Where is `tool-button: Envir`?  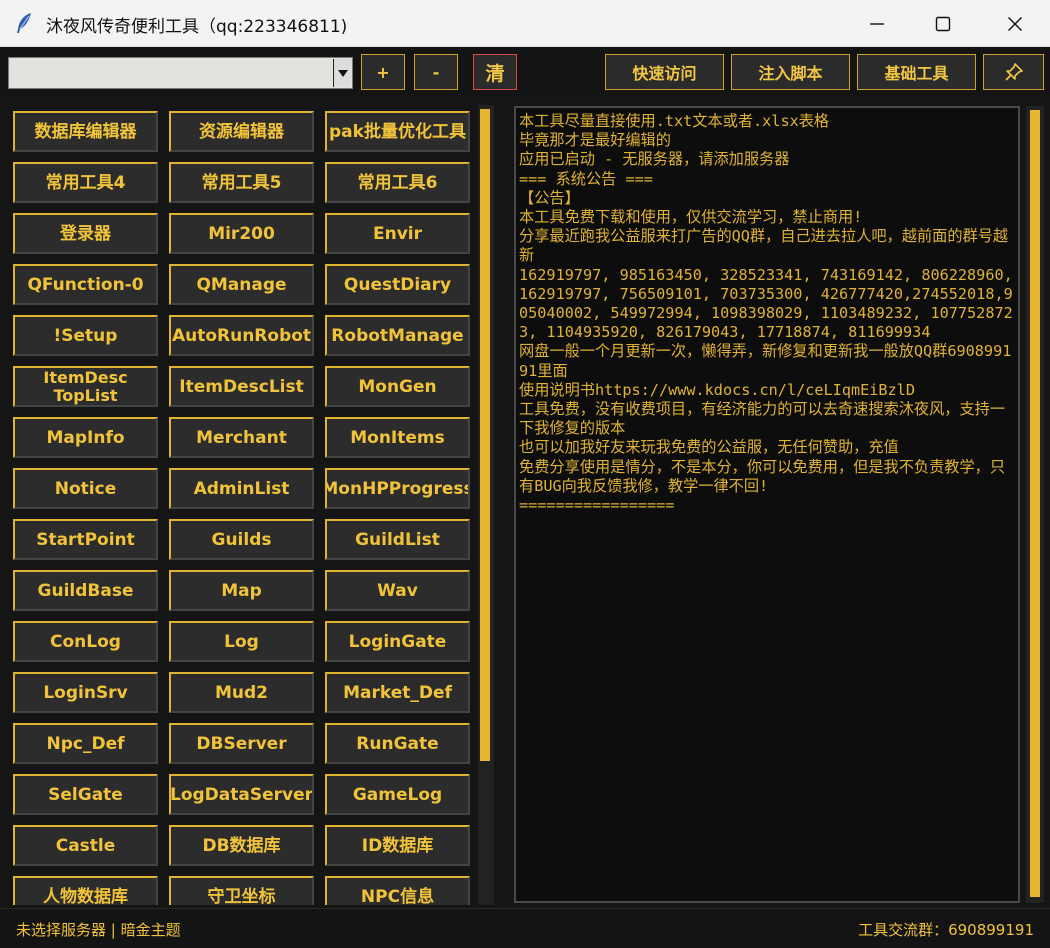
tool-button: Envir is located at coordinates (397, 233).